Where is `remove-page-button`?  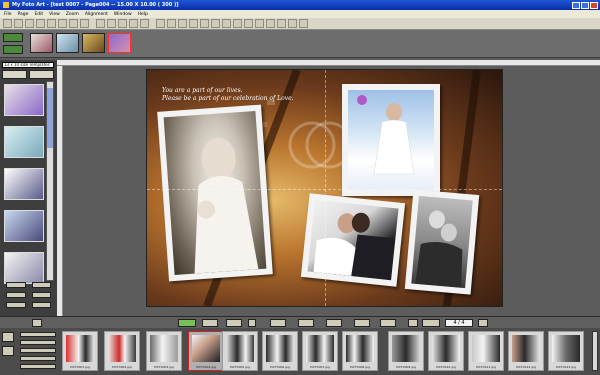
remove-page-button is located at coordinates (13, 49).